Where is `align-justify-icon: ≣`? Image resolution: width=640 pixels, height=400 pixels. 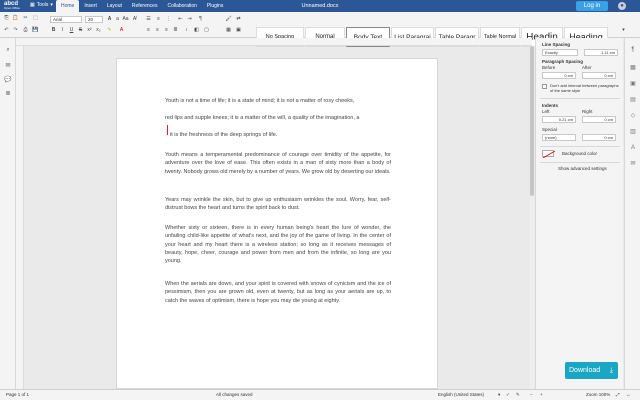
align-justify-icon: ≣ is located at coordinates (175, 30).